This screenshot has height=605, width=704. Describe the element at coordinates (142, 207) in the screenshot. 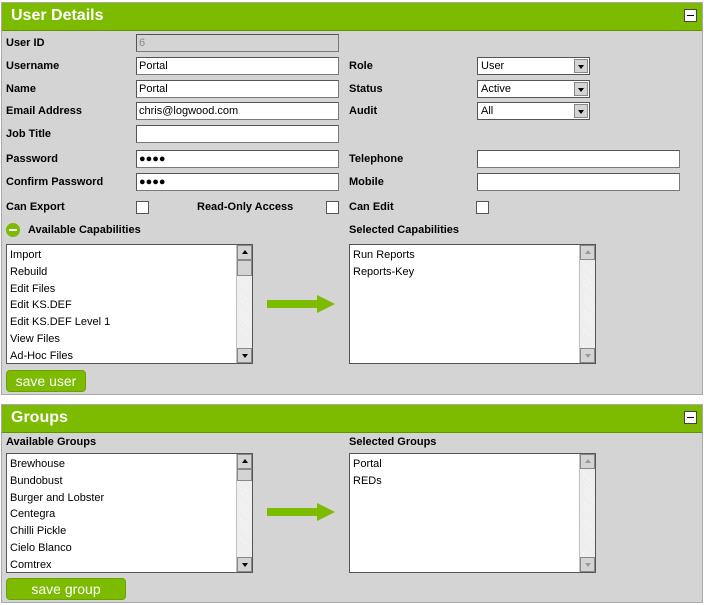

I see `can-export-checkbox` at that location.